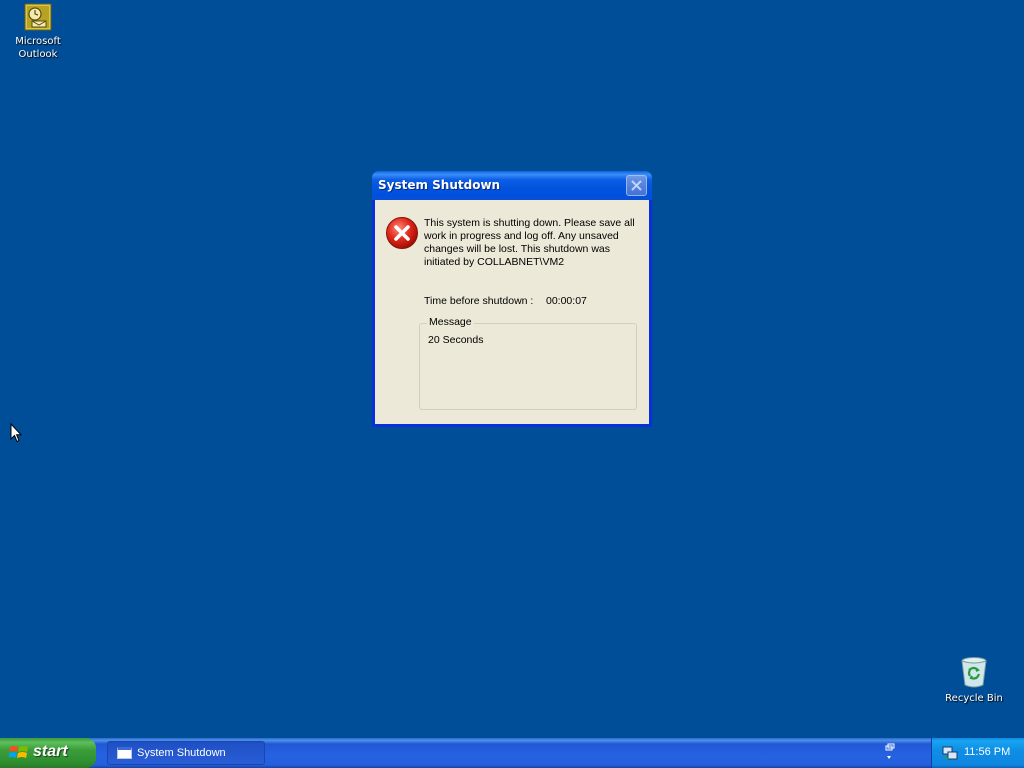  I want to click on message-groupbox: Message 20 Seconds, so click(528, 363).